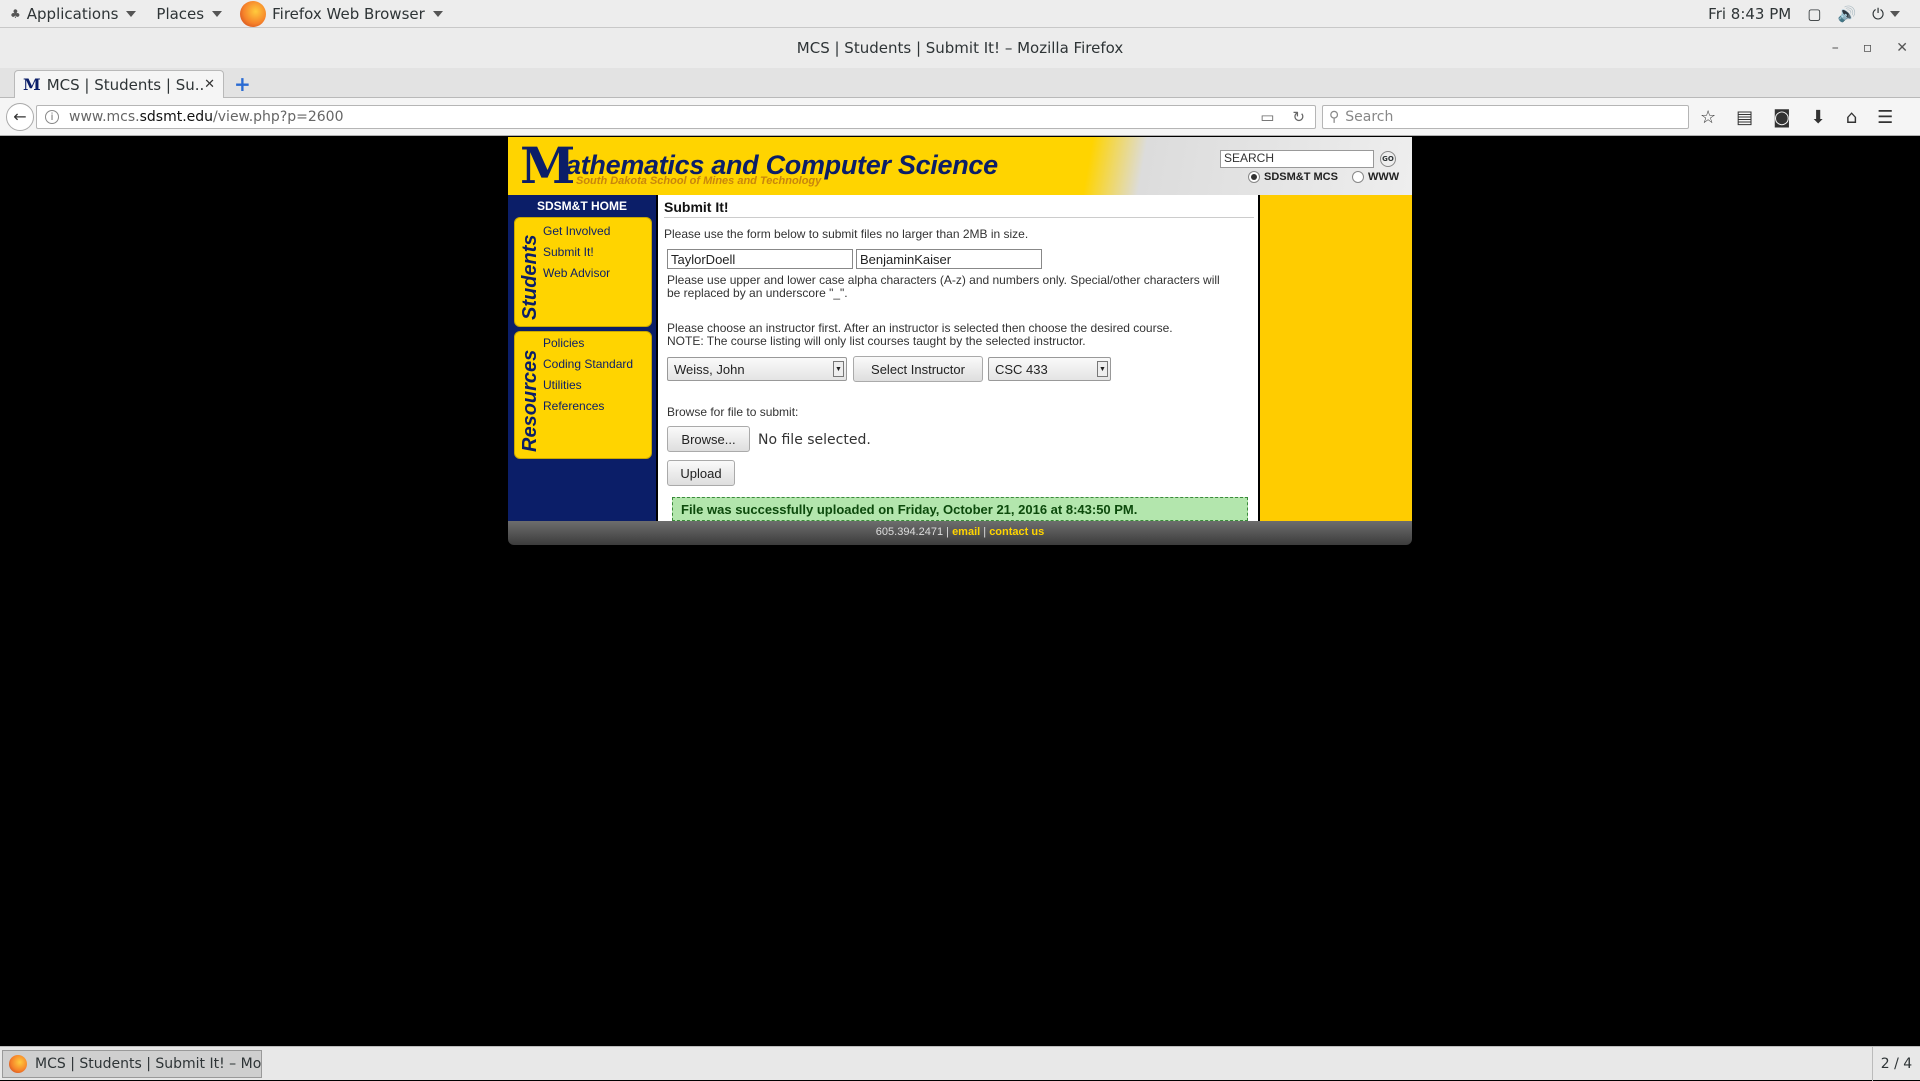  What do you see at coordinates (1388, 159) in the screenshot?
I see `site-search-go-button: GO` at bounding box center [1388, 159].